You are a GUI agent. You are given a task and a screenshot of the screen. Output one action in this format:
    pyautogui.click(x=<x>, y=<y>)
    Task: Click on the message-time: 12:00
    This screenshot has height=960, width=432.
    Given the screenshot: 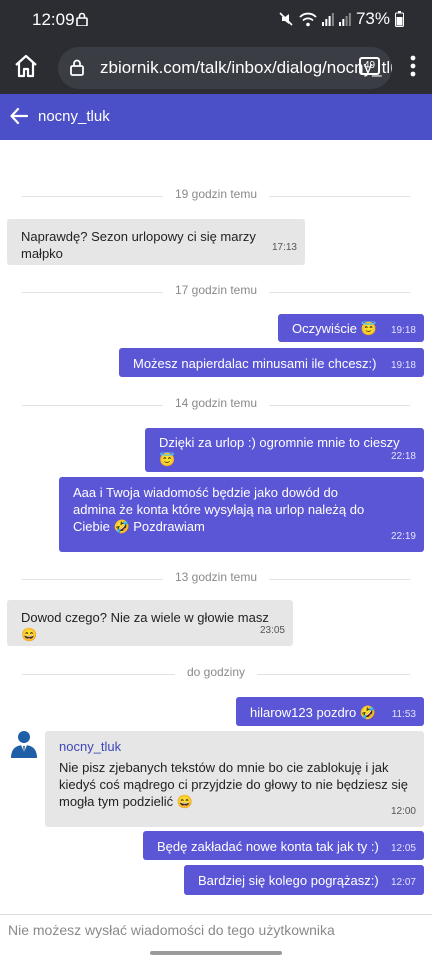 What is the action you would take?
    pyautogui.click(x=403, y=811)
    